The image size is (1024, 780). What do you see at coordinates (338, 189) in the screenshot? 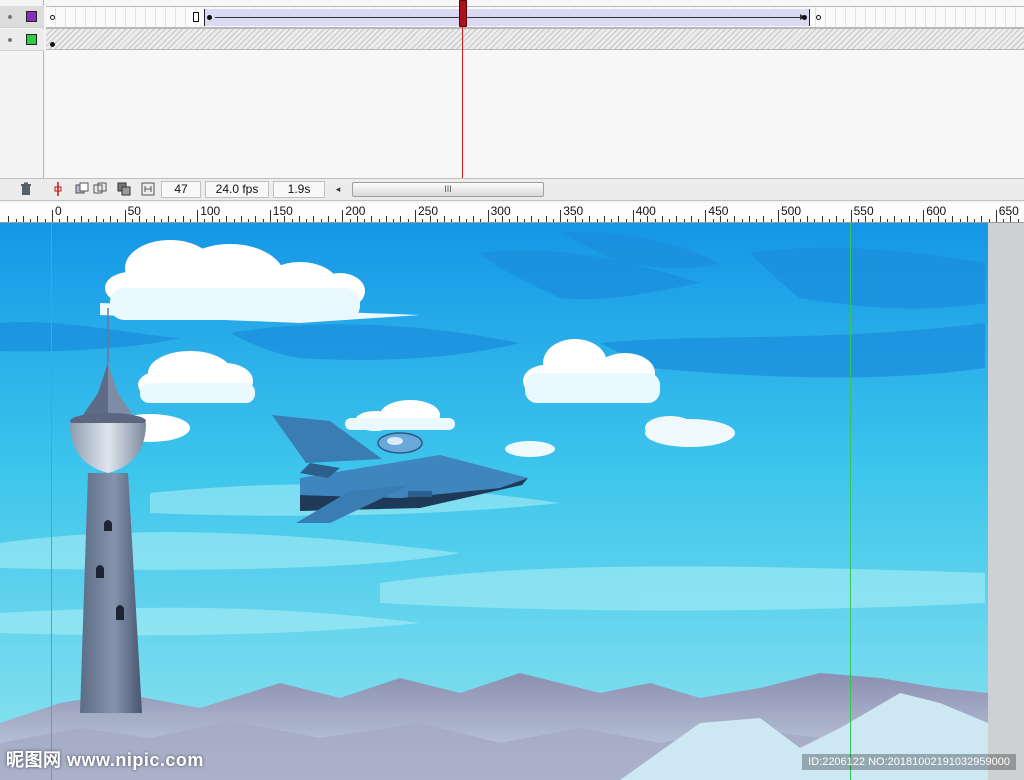
I see `scroll-left-arrow-icon: ◂` at bounding box center [338, 189].